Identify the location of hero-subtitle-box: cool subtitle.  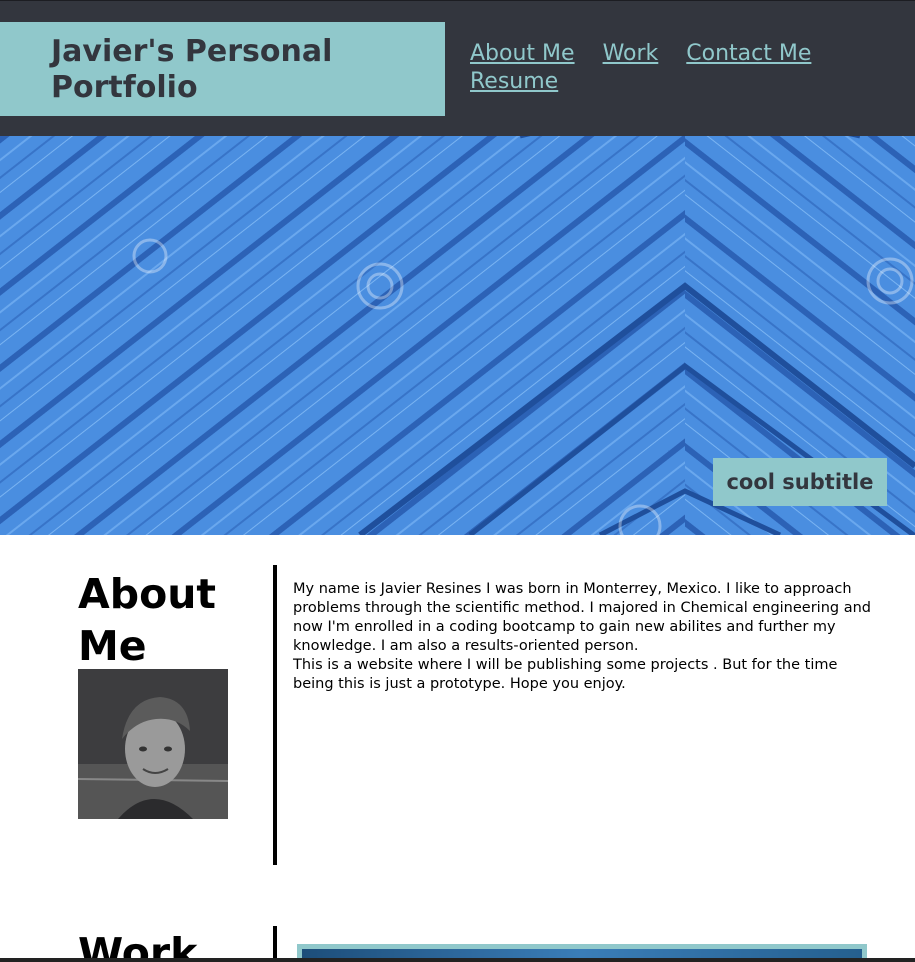
(800, 482).